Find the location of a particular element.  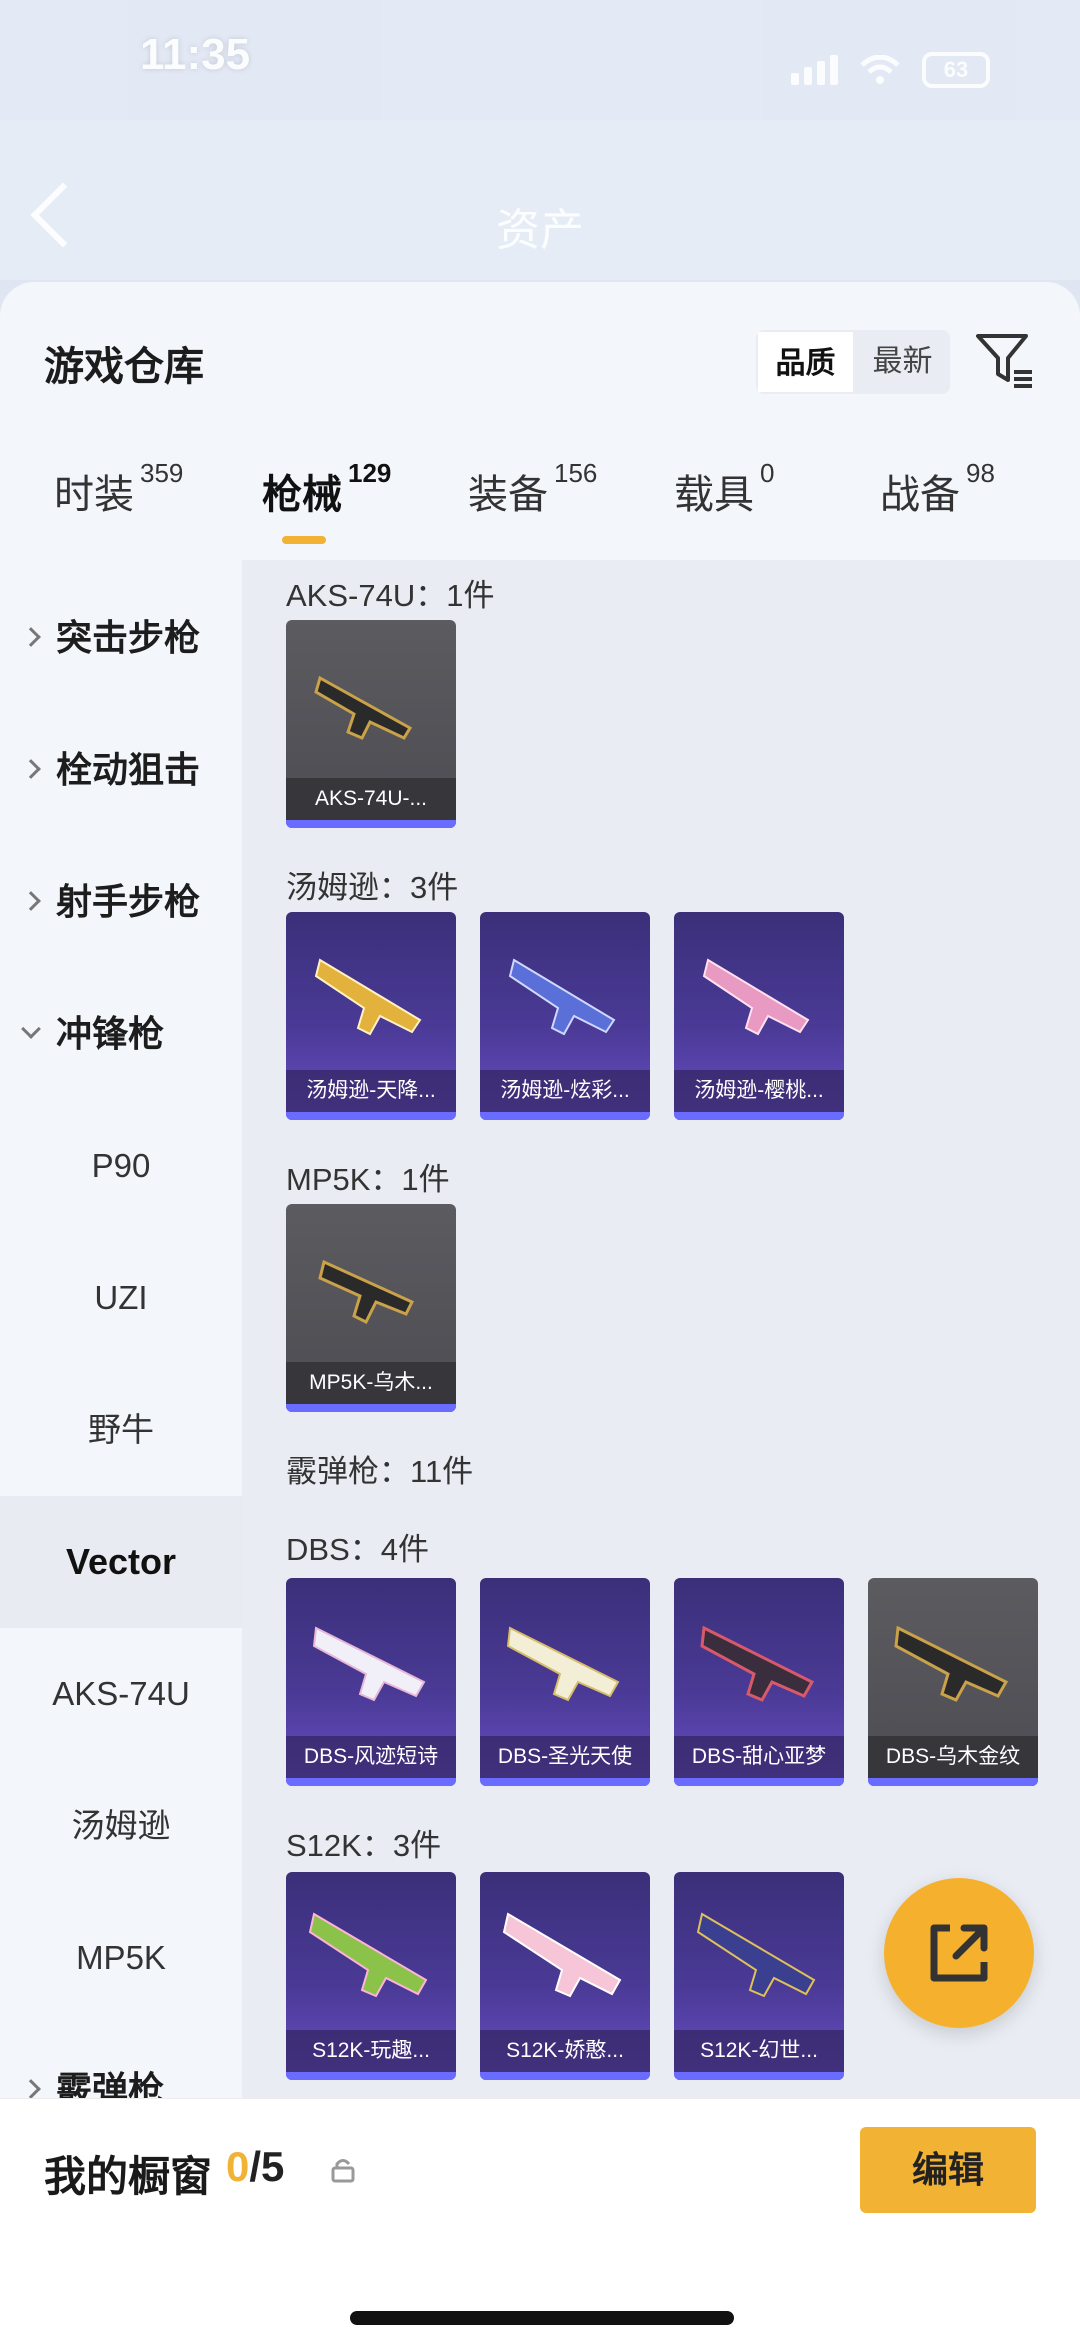

share-icon is located at coordinates (959, 1953).